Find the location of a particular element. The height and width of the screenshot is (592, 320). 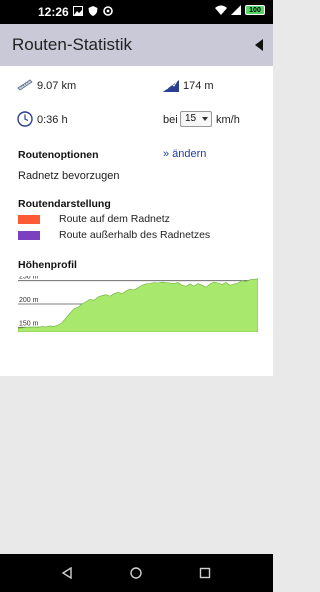

speed-prefix: bei is located at coordinates (170, 120).